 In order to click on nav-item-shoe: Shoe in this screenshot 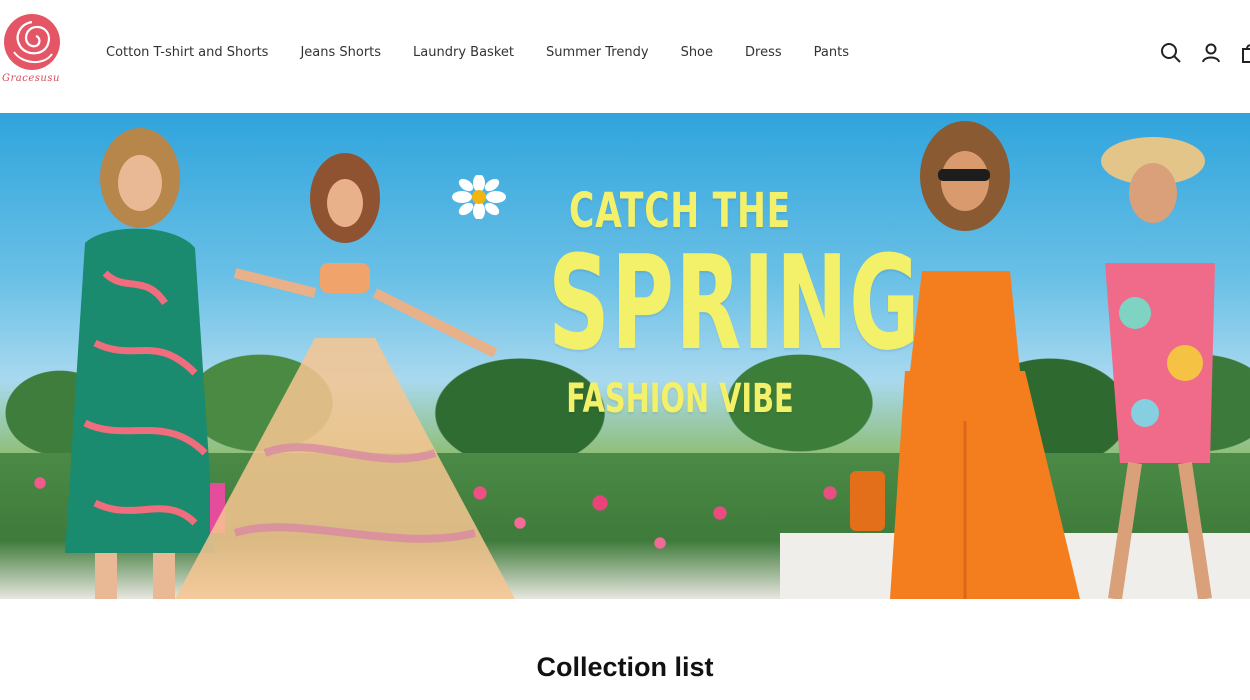, I will do `click(697, 54)`.